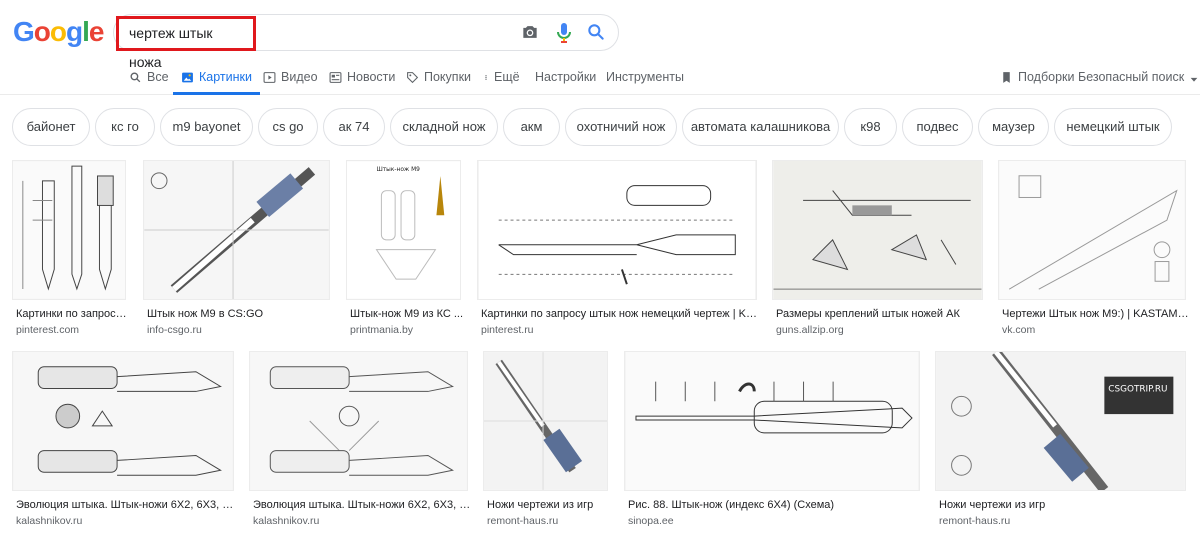 This screenshot has height=537, width=1200. What do you see at coordinates (507, 77) in the screenshot?
I see `tab-label: Ещё` at bounding box center [507, 77].